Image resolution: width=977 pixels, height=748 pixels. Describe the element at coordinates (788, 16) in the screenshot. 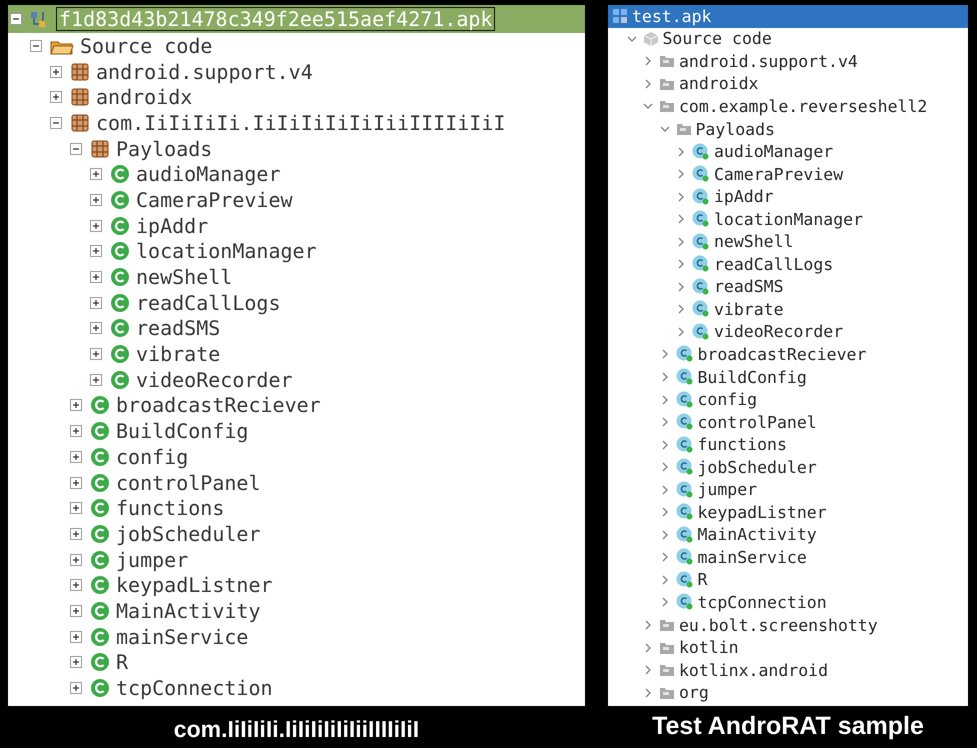

I see `tree-row: test.apk` at that location.